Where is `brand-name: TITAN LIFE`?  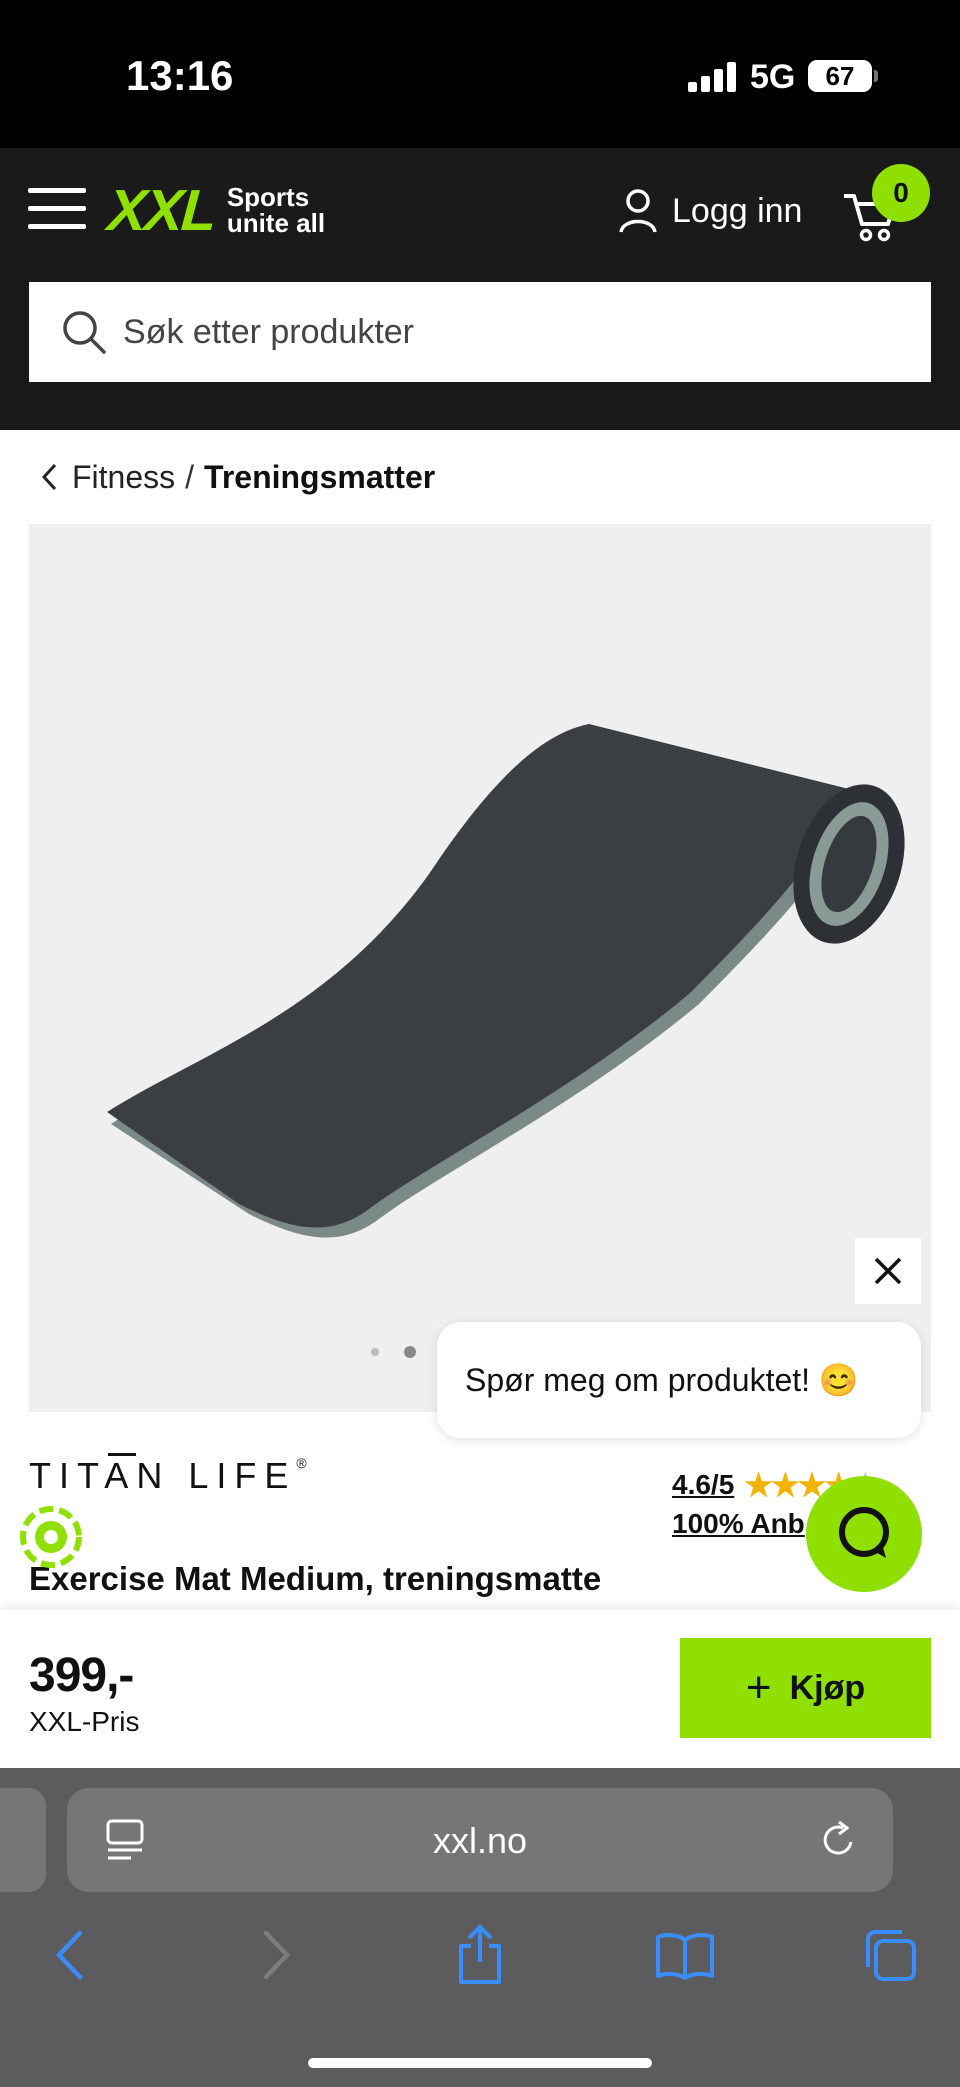
brand-name: TITAN LIFE is located at coordinates (163, 1475).